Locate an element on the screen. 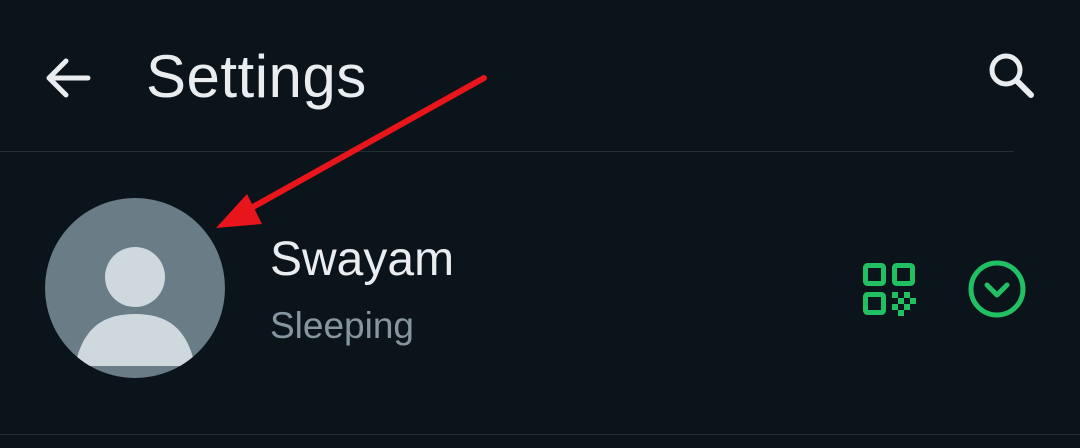 The height and width of the screenshot is (448, 1080). avatar is located at coordinates (135, 288).